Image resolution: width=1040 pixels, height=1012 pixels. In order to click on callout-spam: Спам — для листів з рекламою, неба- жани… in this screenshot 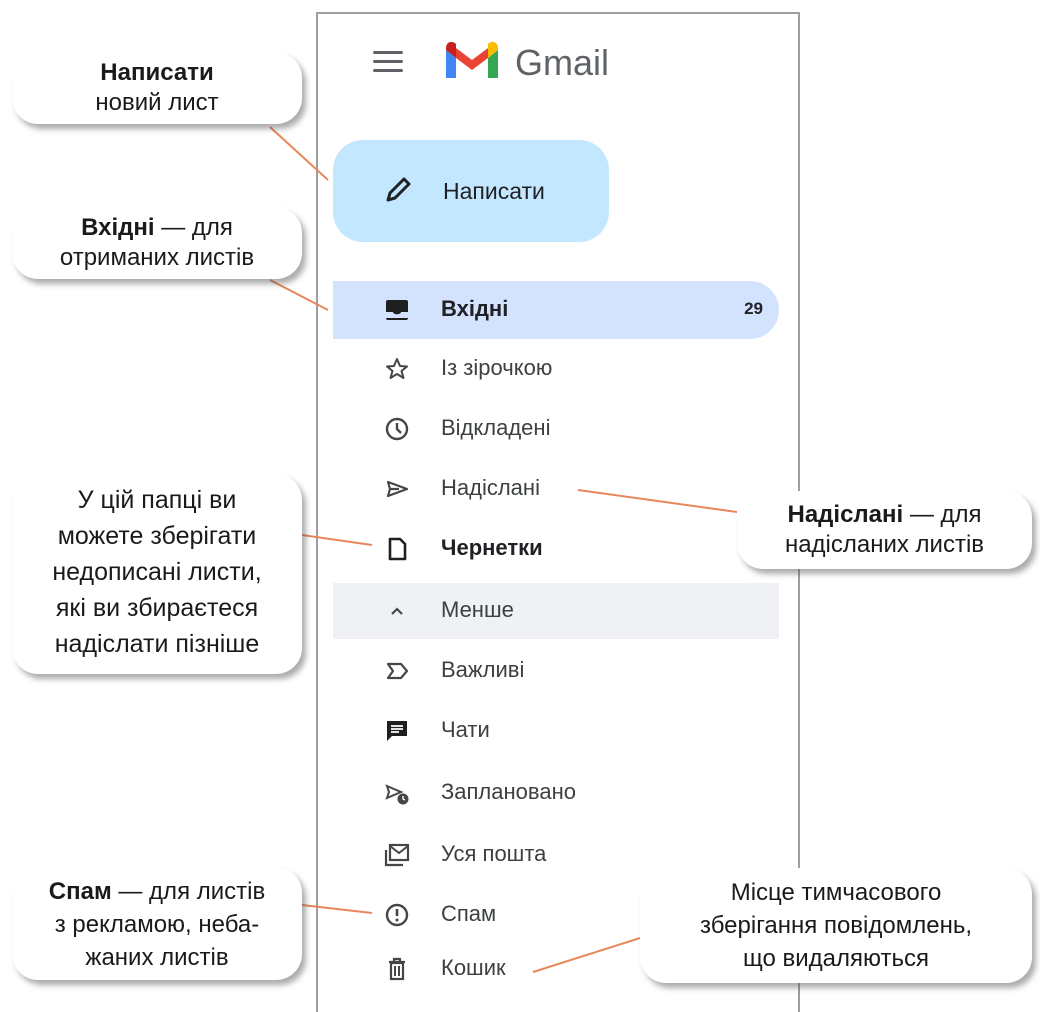, I will do `click(157, 923)`.